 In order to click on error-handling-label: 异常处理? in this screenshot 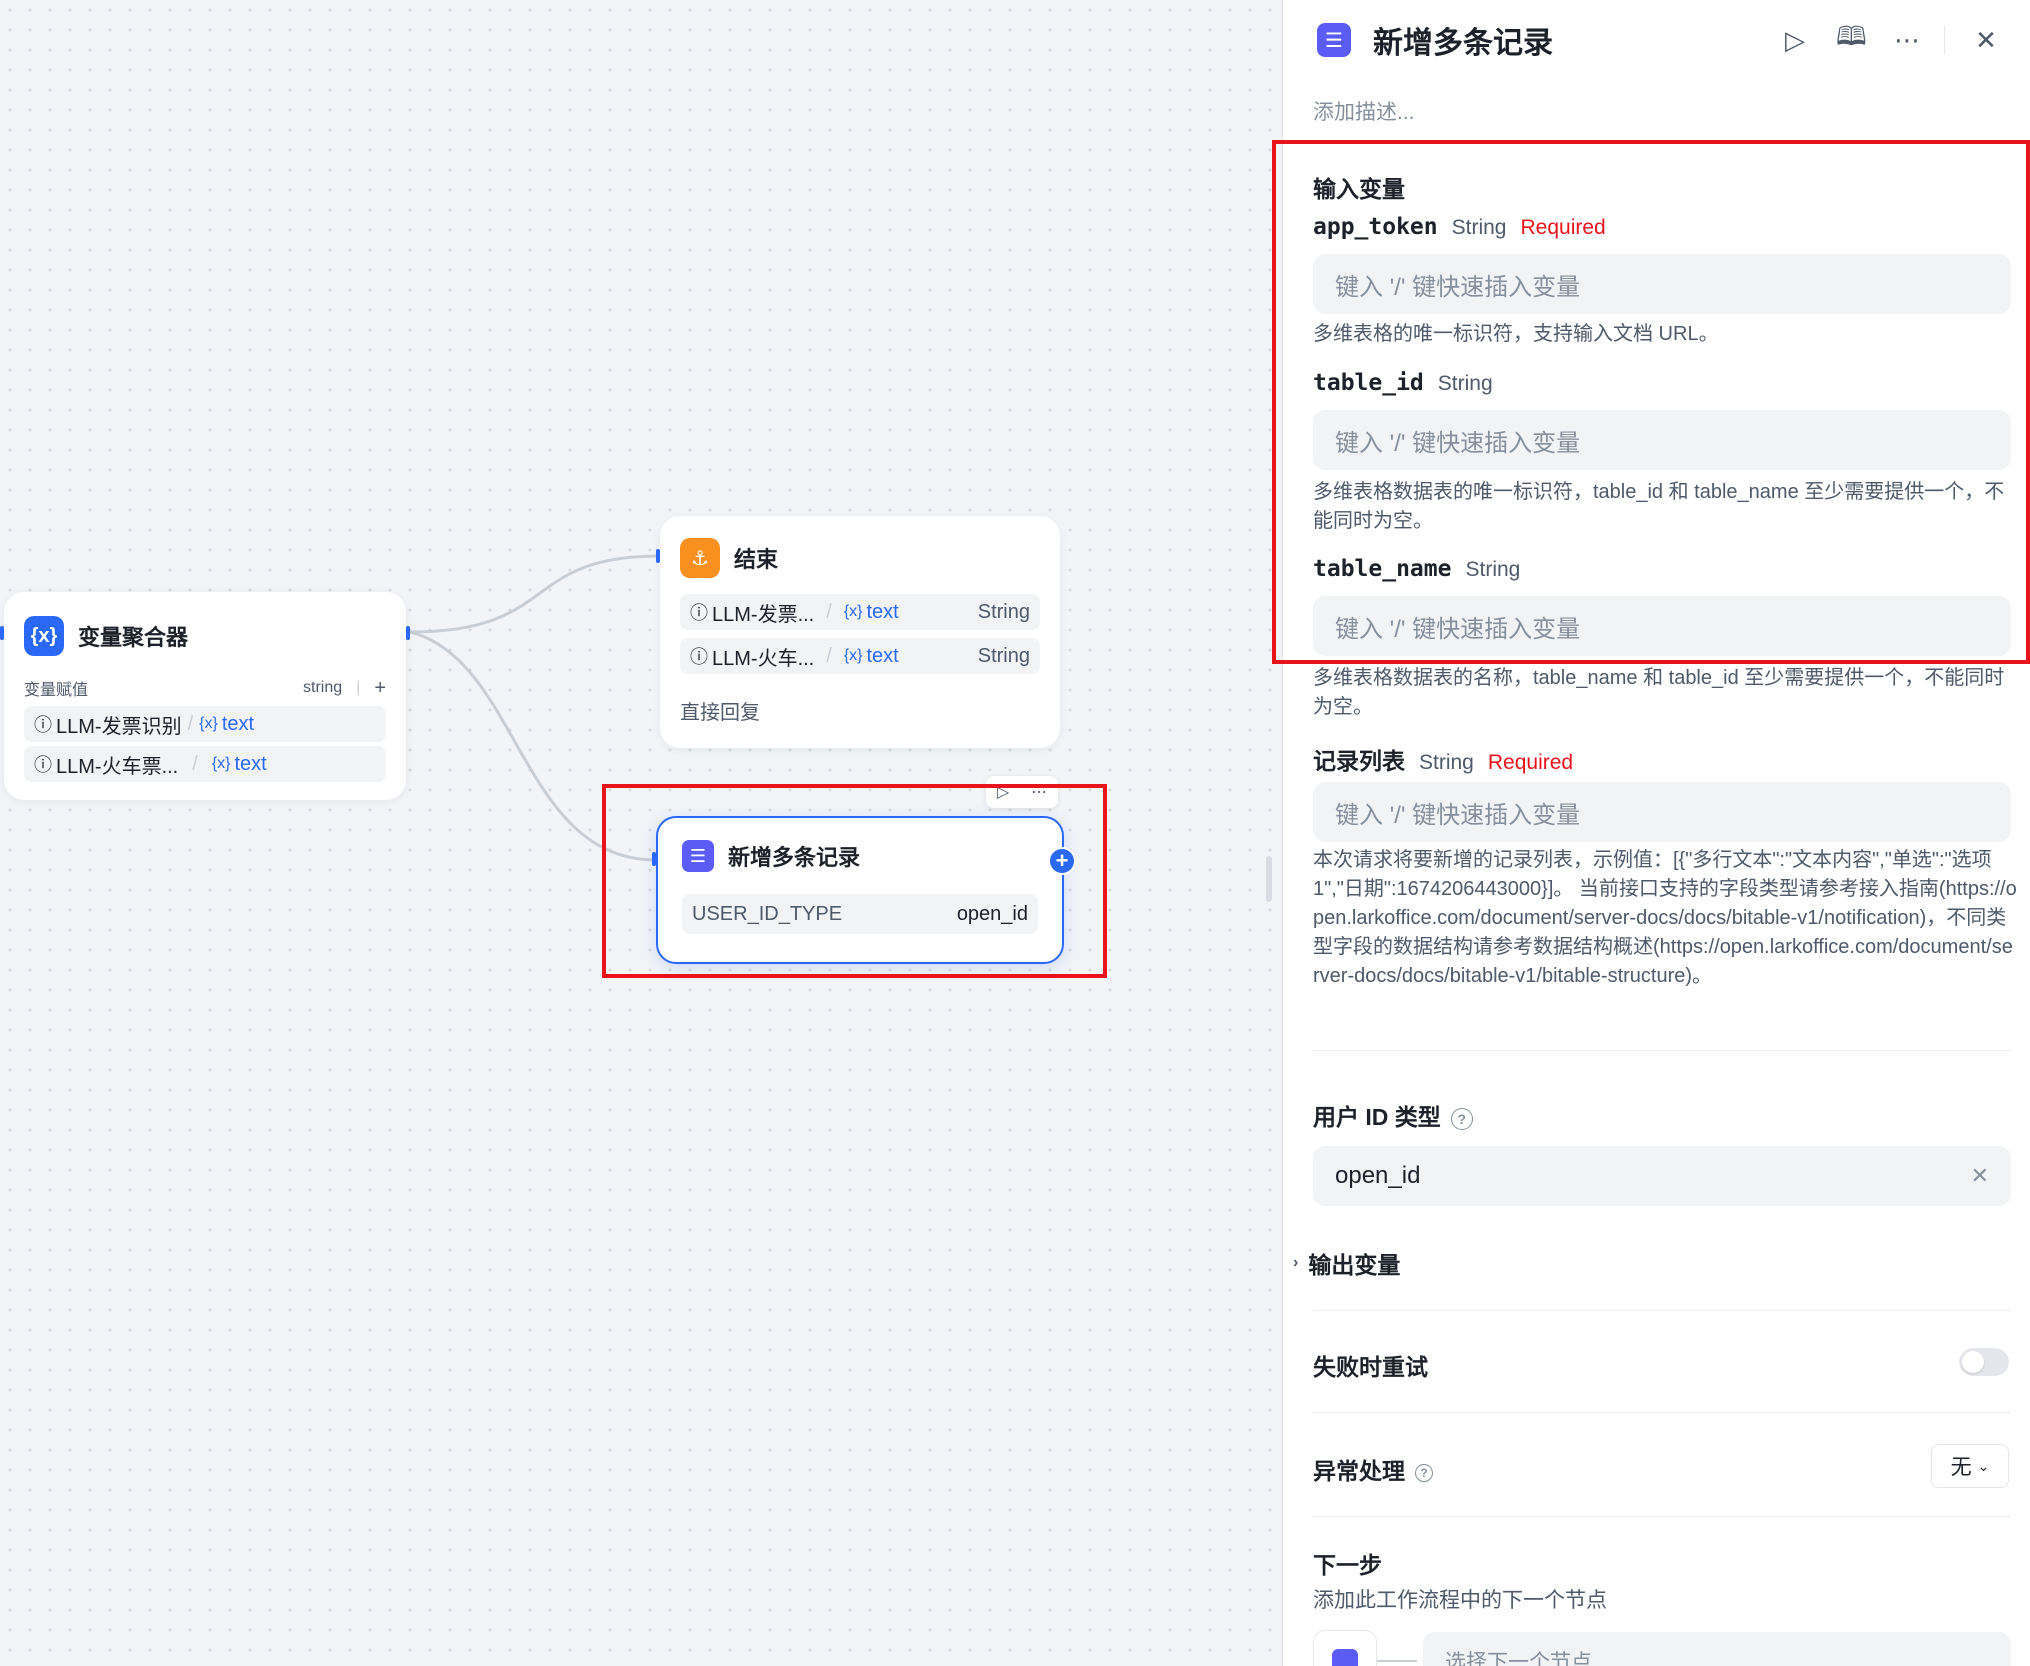, I will do `click(1373, 1469)`.